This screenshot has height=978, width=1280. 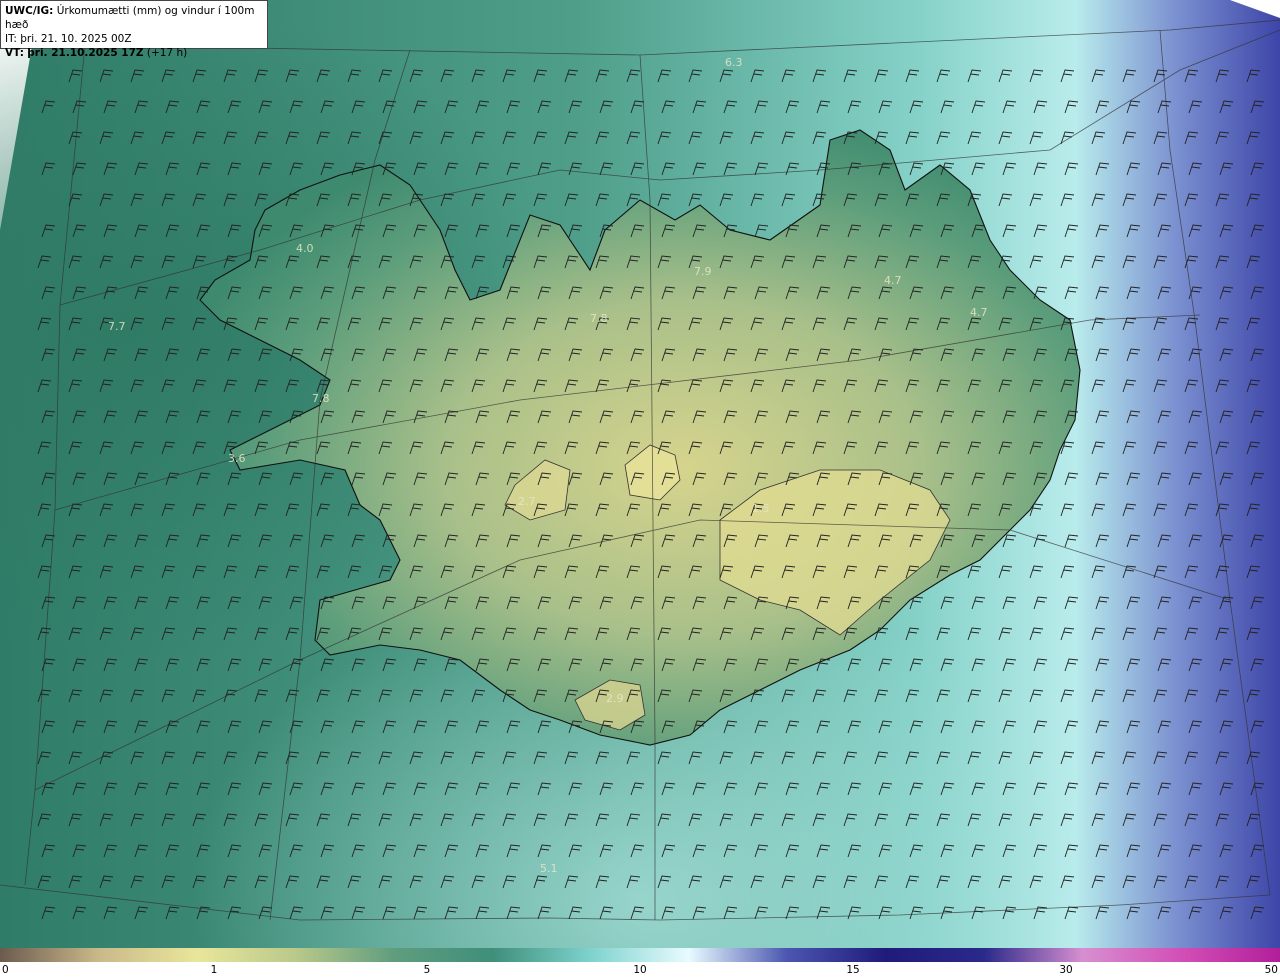 What do you see at coordinates (703, 271) in the screenshot?
I see `map-label: 7.9` at bounding box center [703, 271].